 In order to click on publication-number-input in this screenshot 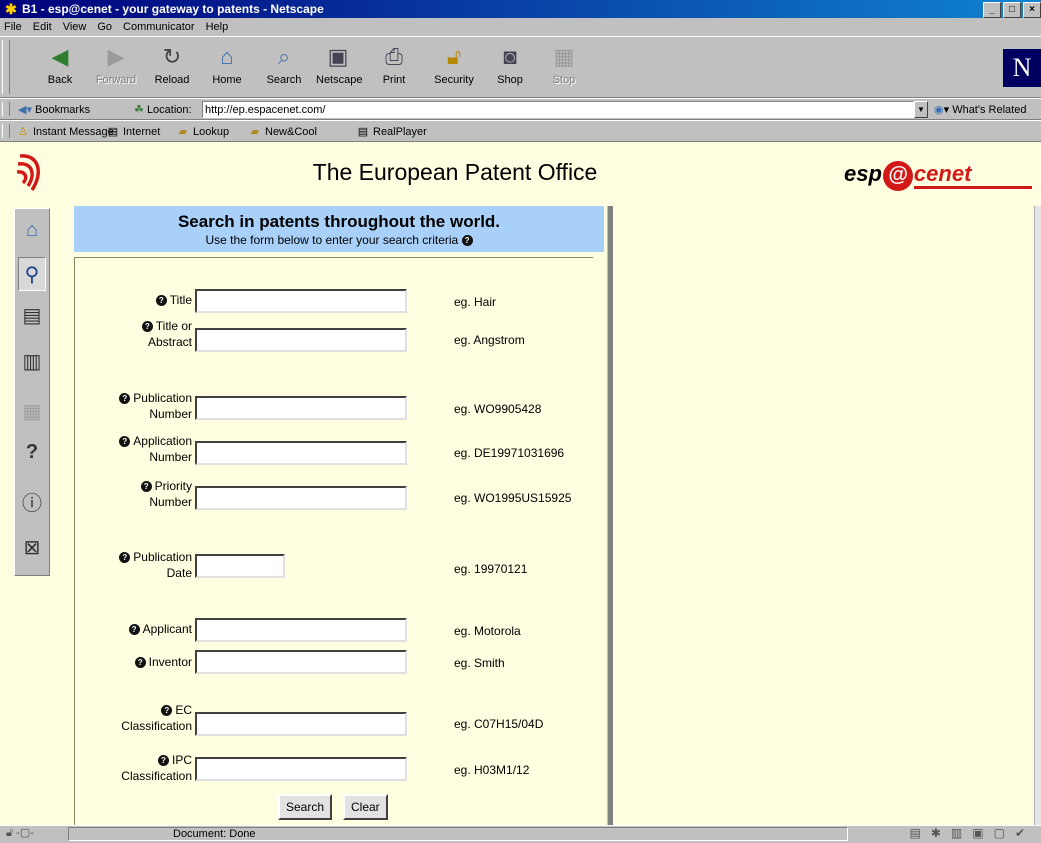, I will do `click(301, 408)`.